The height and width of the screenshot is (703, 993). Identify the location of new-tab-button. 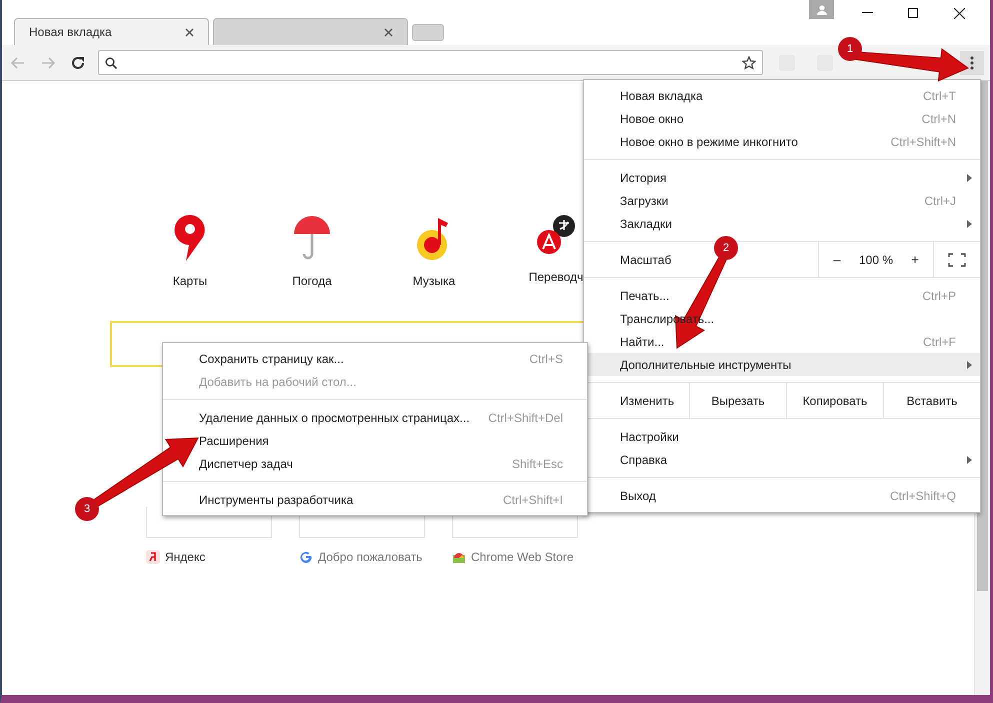
(428, 32).